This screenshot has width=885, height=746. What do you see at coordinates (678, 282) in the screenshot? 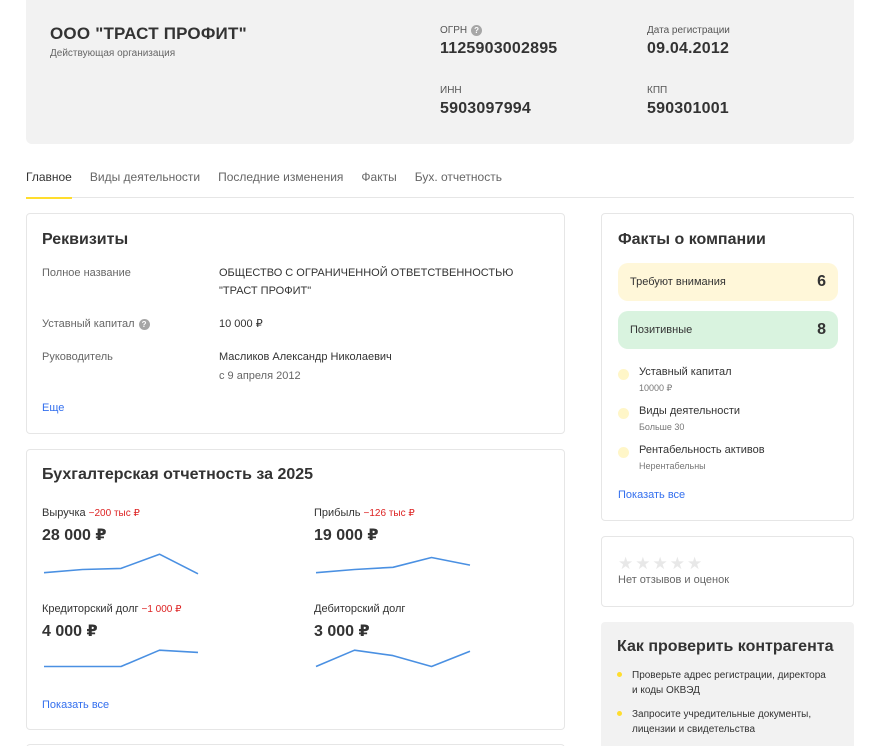
I see `attention-label: Требуют внимания` at bounding box center [678, 282].